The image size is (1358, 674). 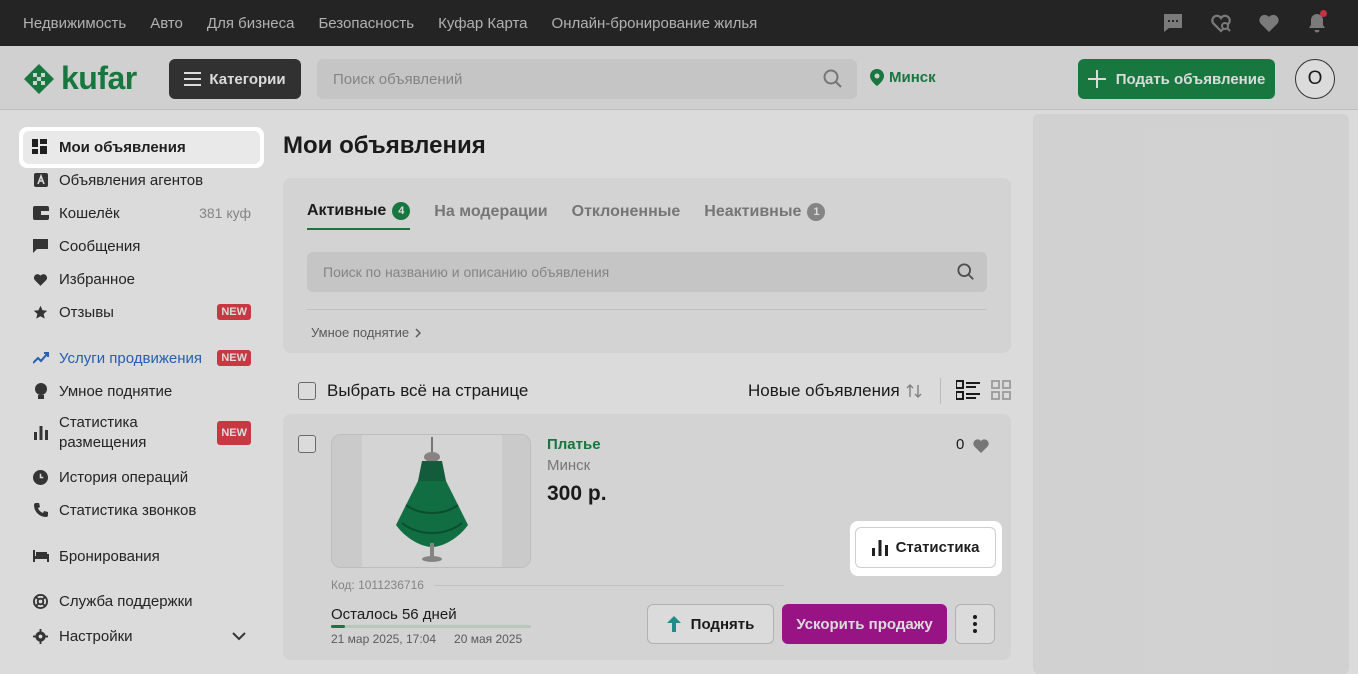 I want to click on grid-view-icon, so click(x=1001, y=390).